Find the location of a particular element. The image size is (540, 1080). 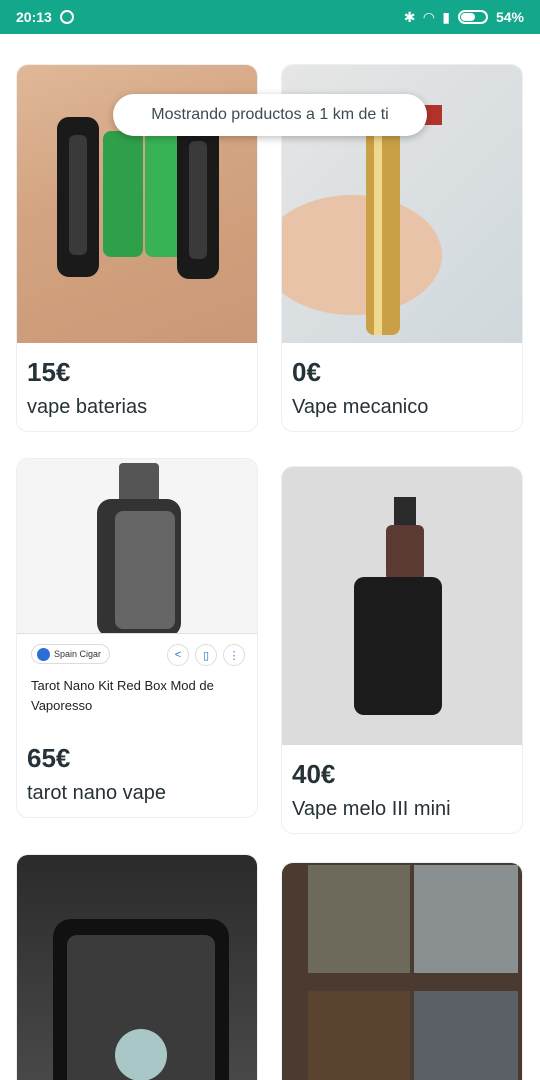

status-icons: ✱ ◠ ▮ 54% is located at coordinates (464, 17).